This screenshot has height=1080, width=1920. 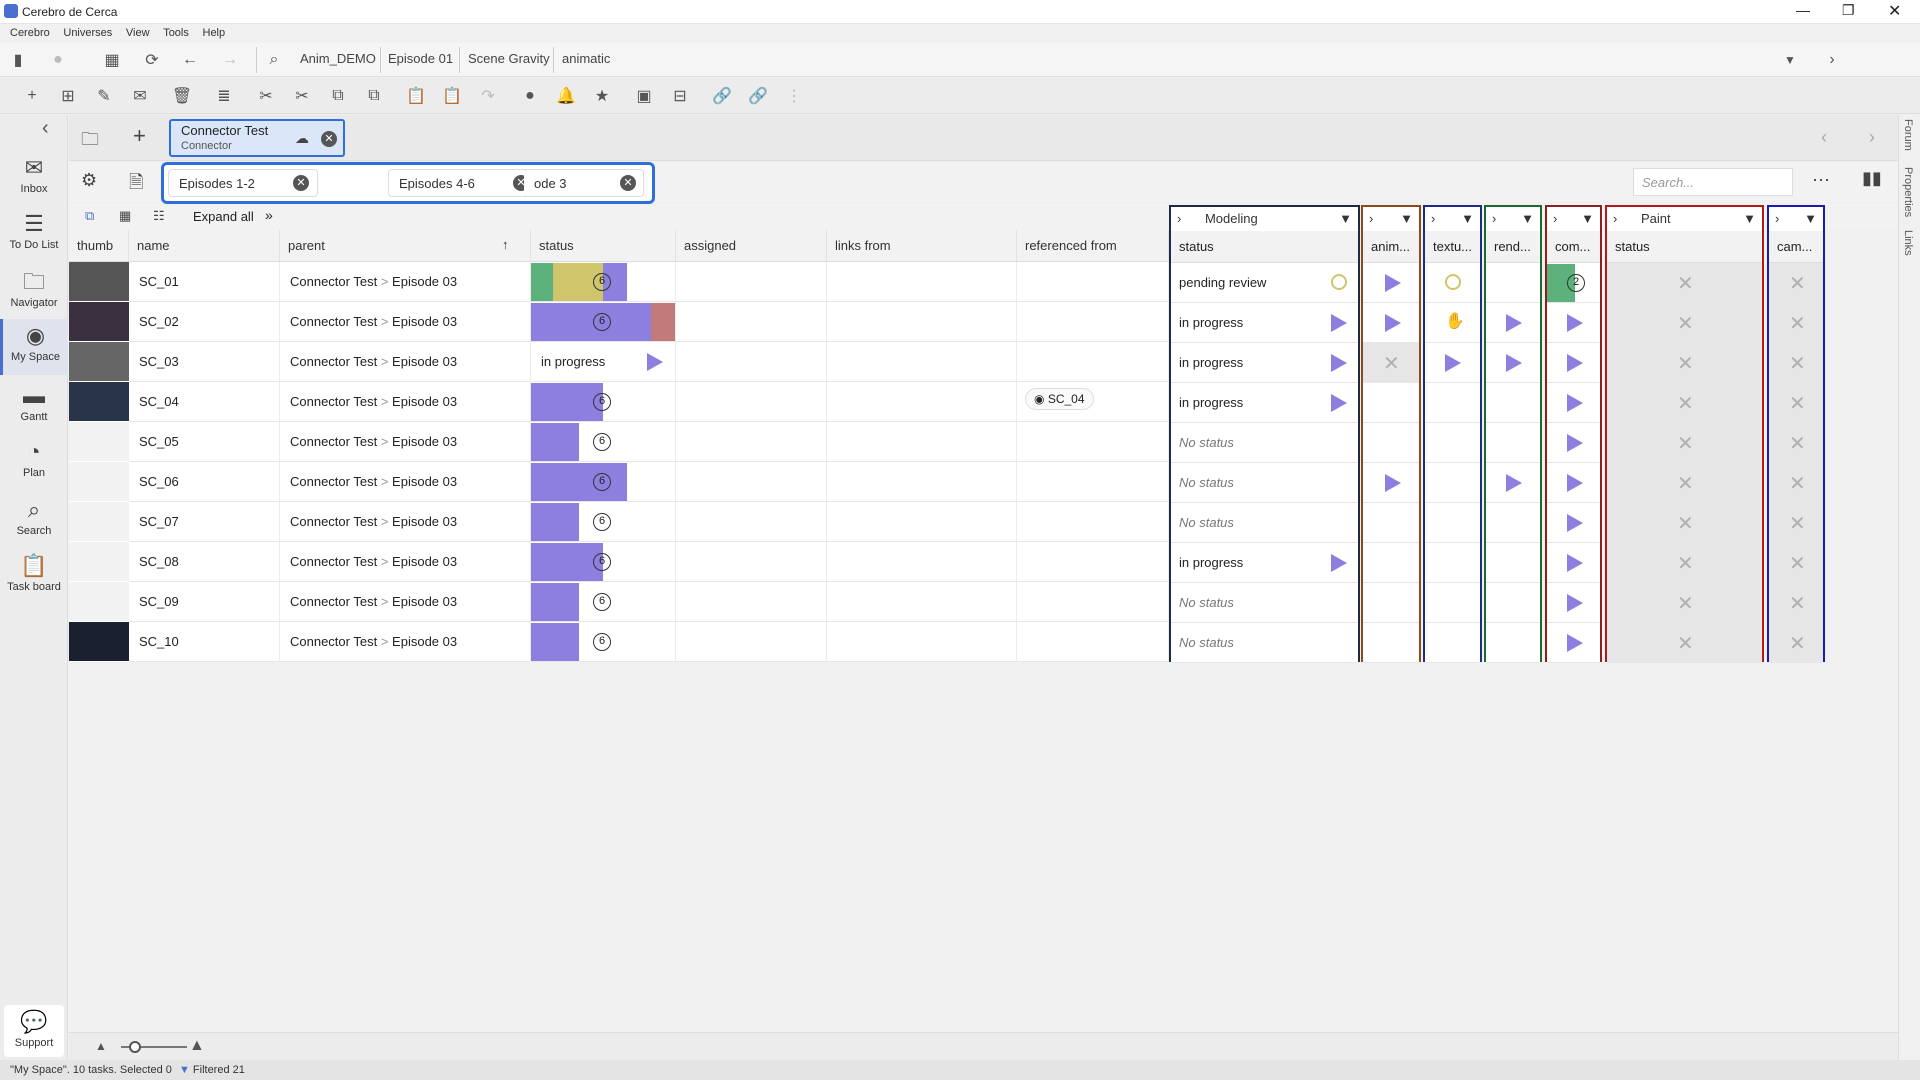 What do you see at coordinates (30, 33) in the screenshot?
I see `menu-cerebro: Cerebro` at bounding box center [30, 33].